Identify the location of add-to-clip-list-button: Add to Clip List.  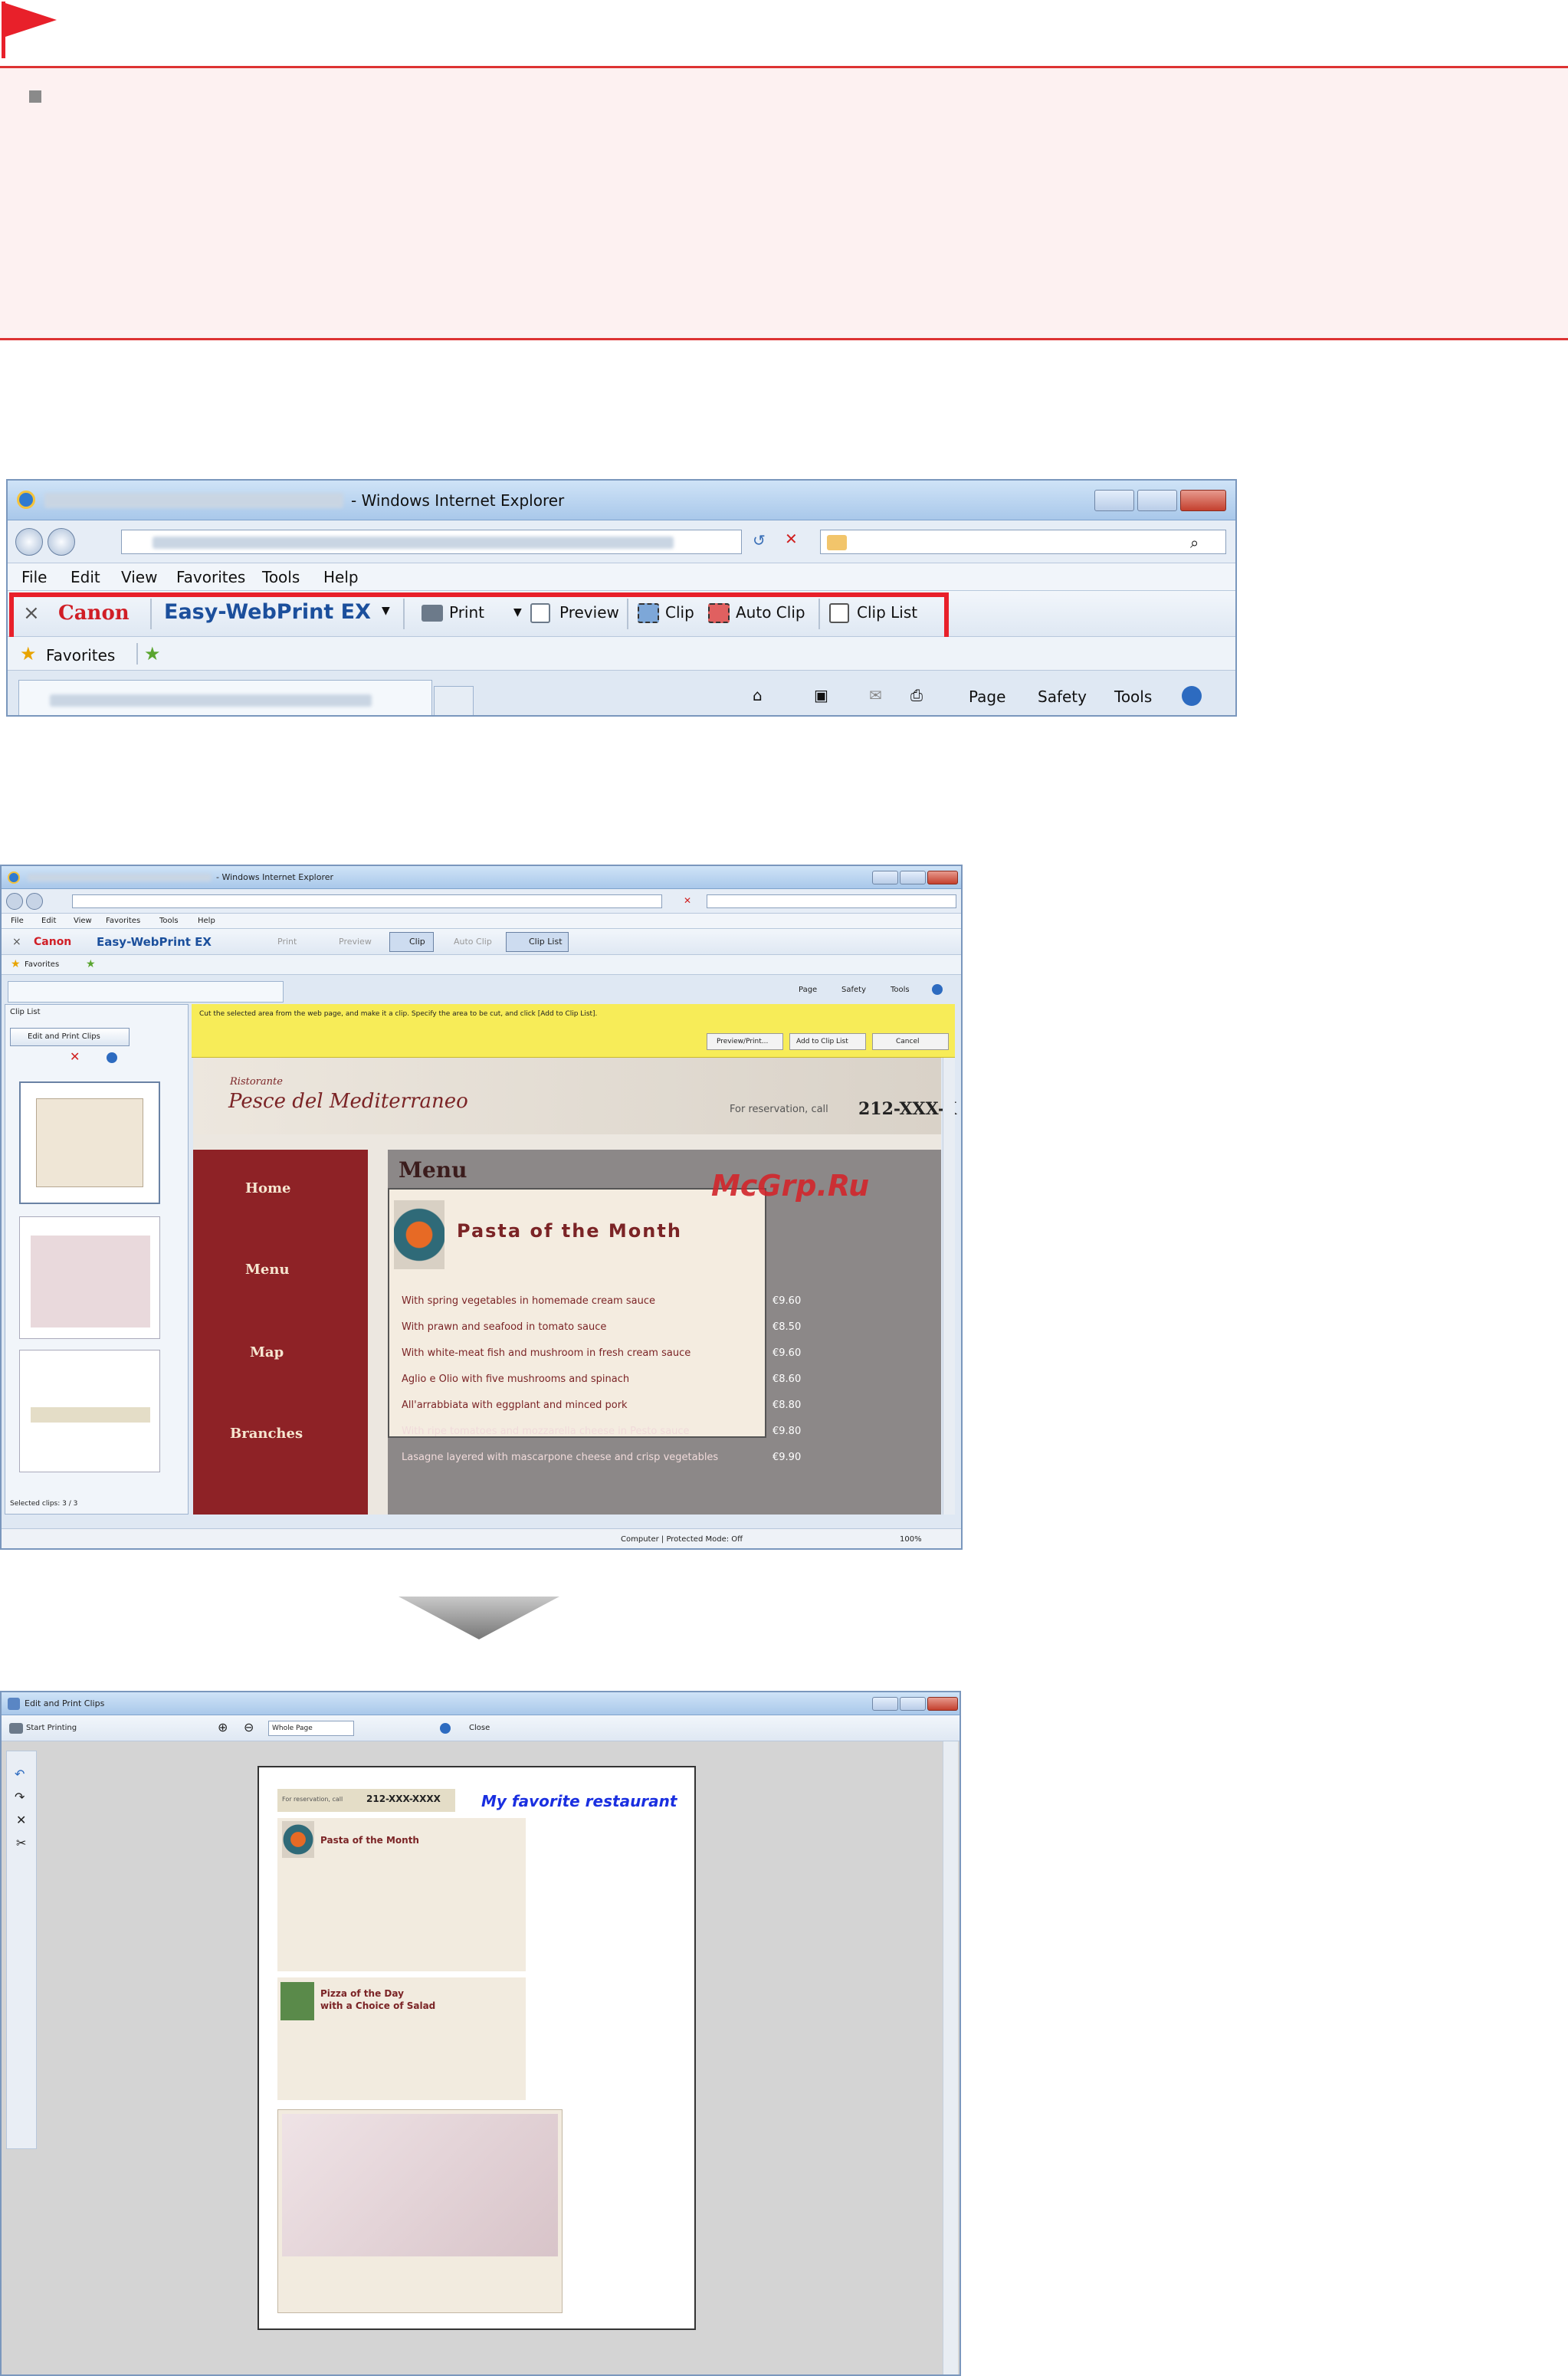
(827, 1041).